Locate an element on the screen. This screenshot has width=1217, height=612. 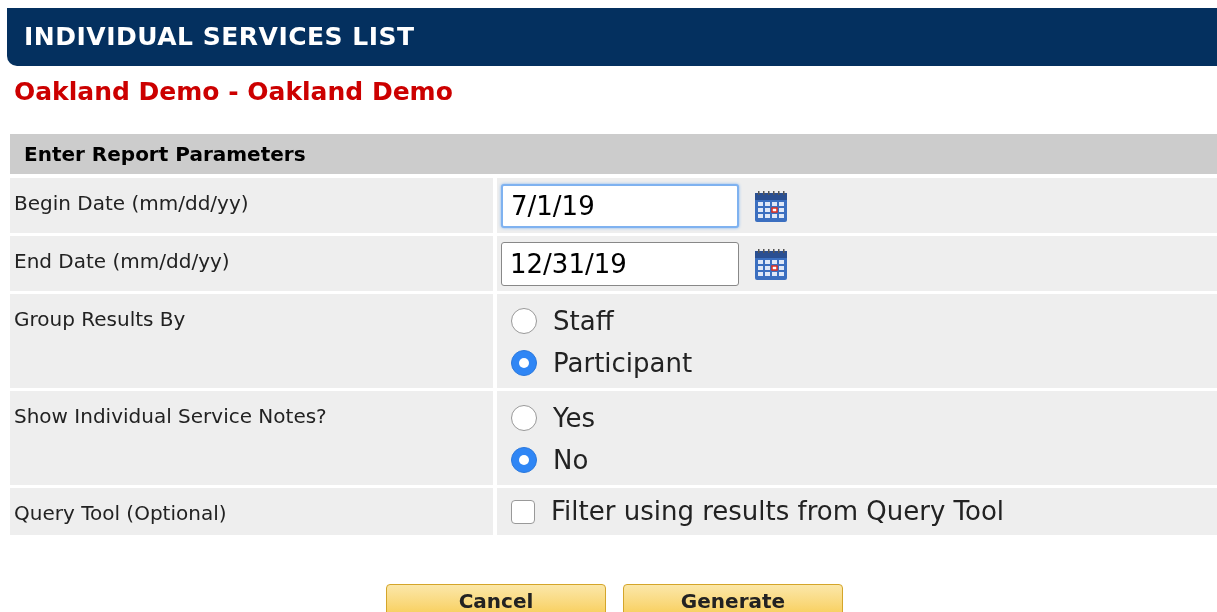
section-title: Enter Report Parameters is located at coordinates (165, 154).